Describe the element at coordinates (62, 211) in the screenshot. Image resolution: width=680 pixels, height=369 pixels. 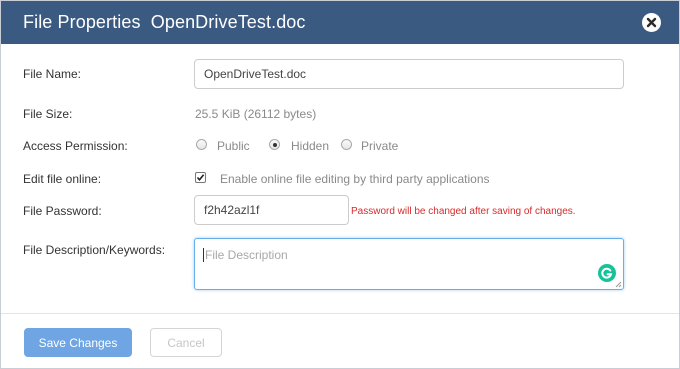
I see `file-password-label: File Password:` at that location.